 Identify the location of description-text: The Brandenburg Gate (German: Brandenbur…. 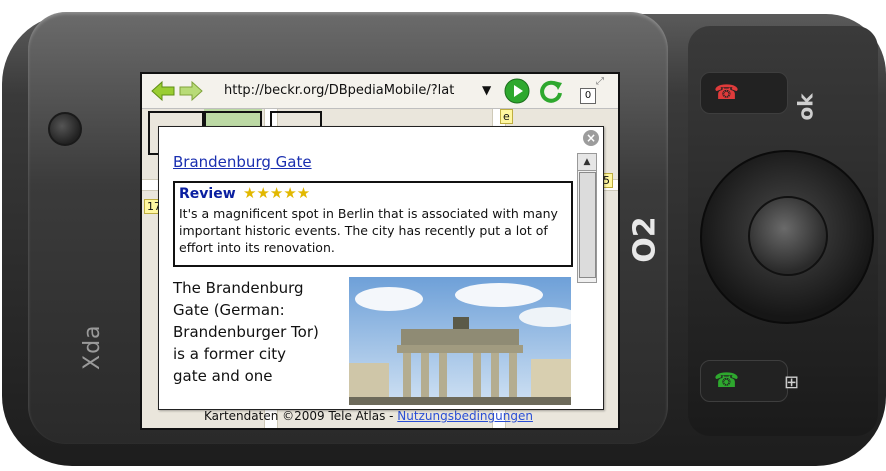
(246, 332).